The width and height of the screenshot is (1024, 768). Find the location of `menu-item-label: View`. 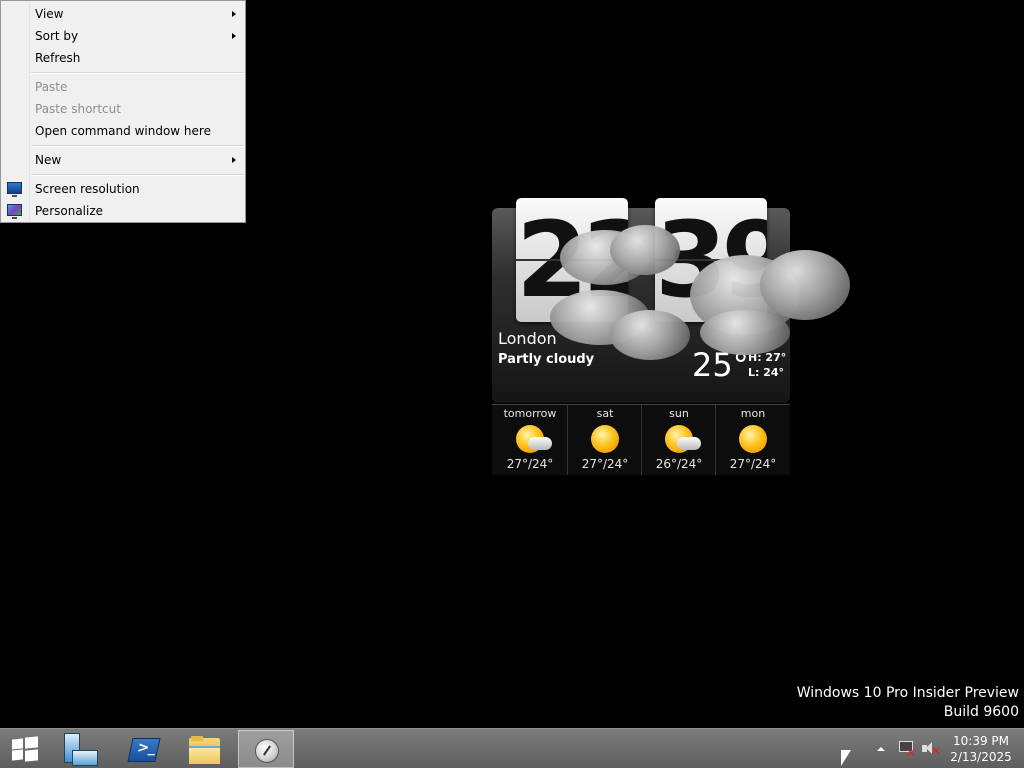

menu-item-label: View is located at coordinates (49, 14).